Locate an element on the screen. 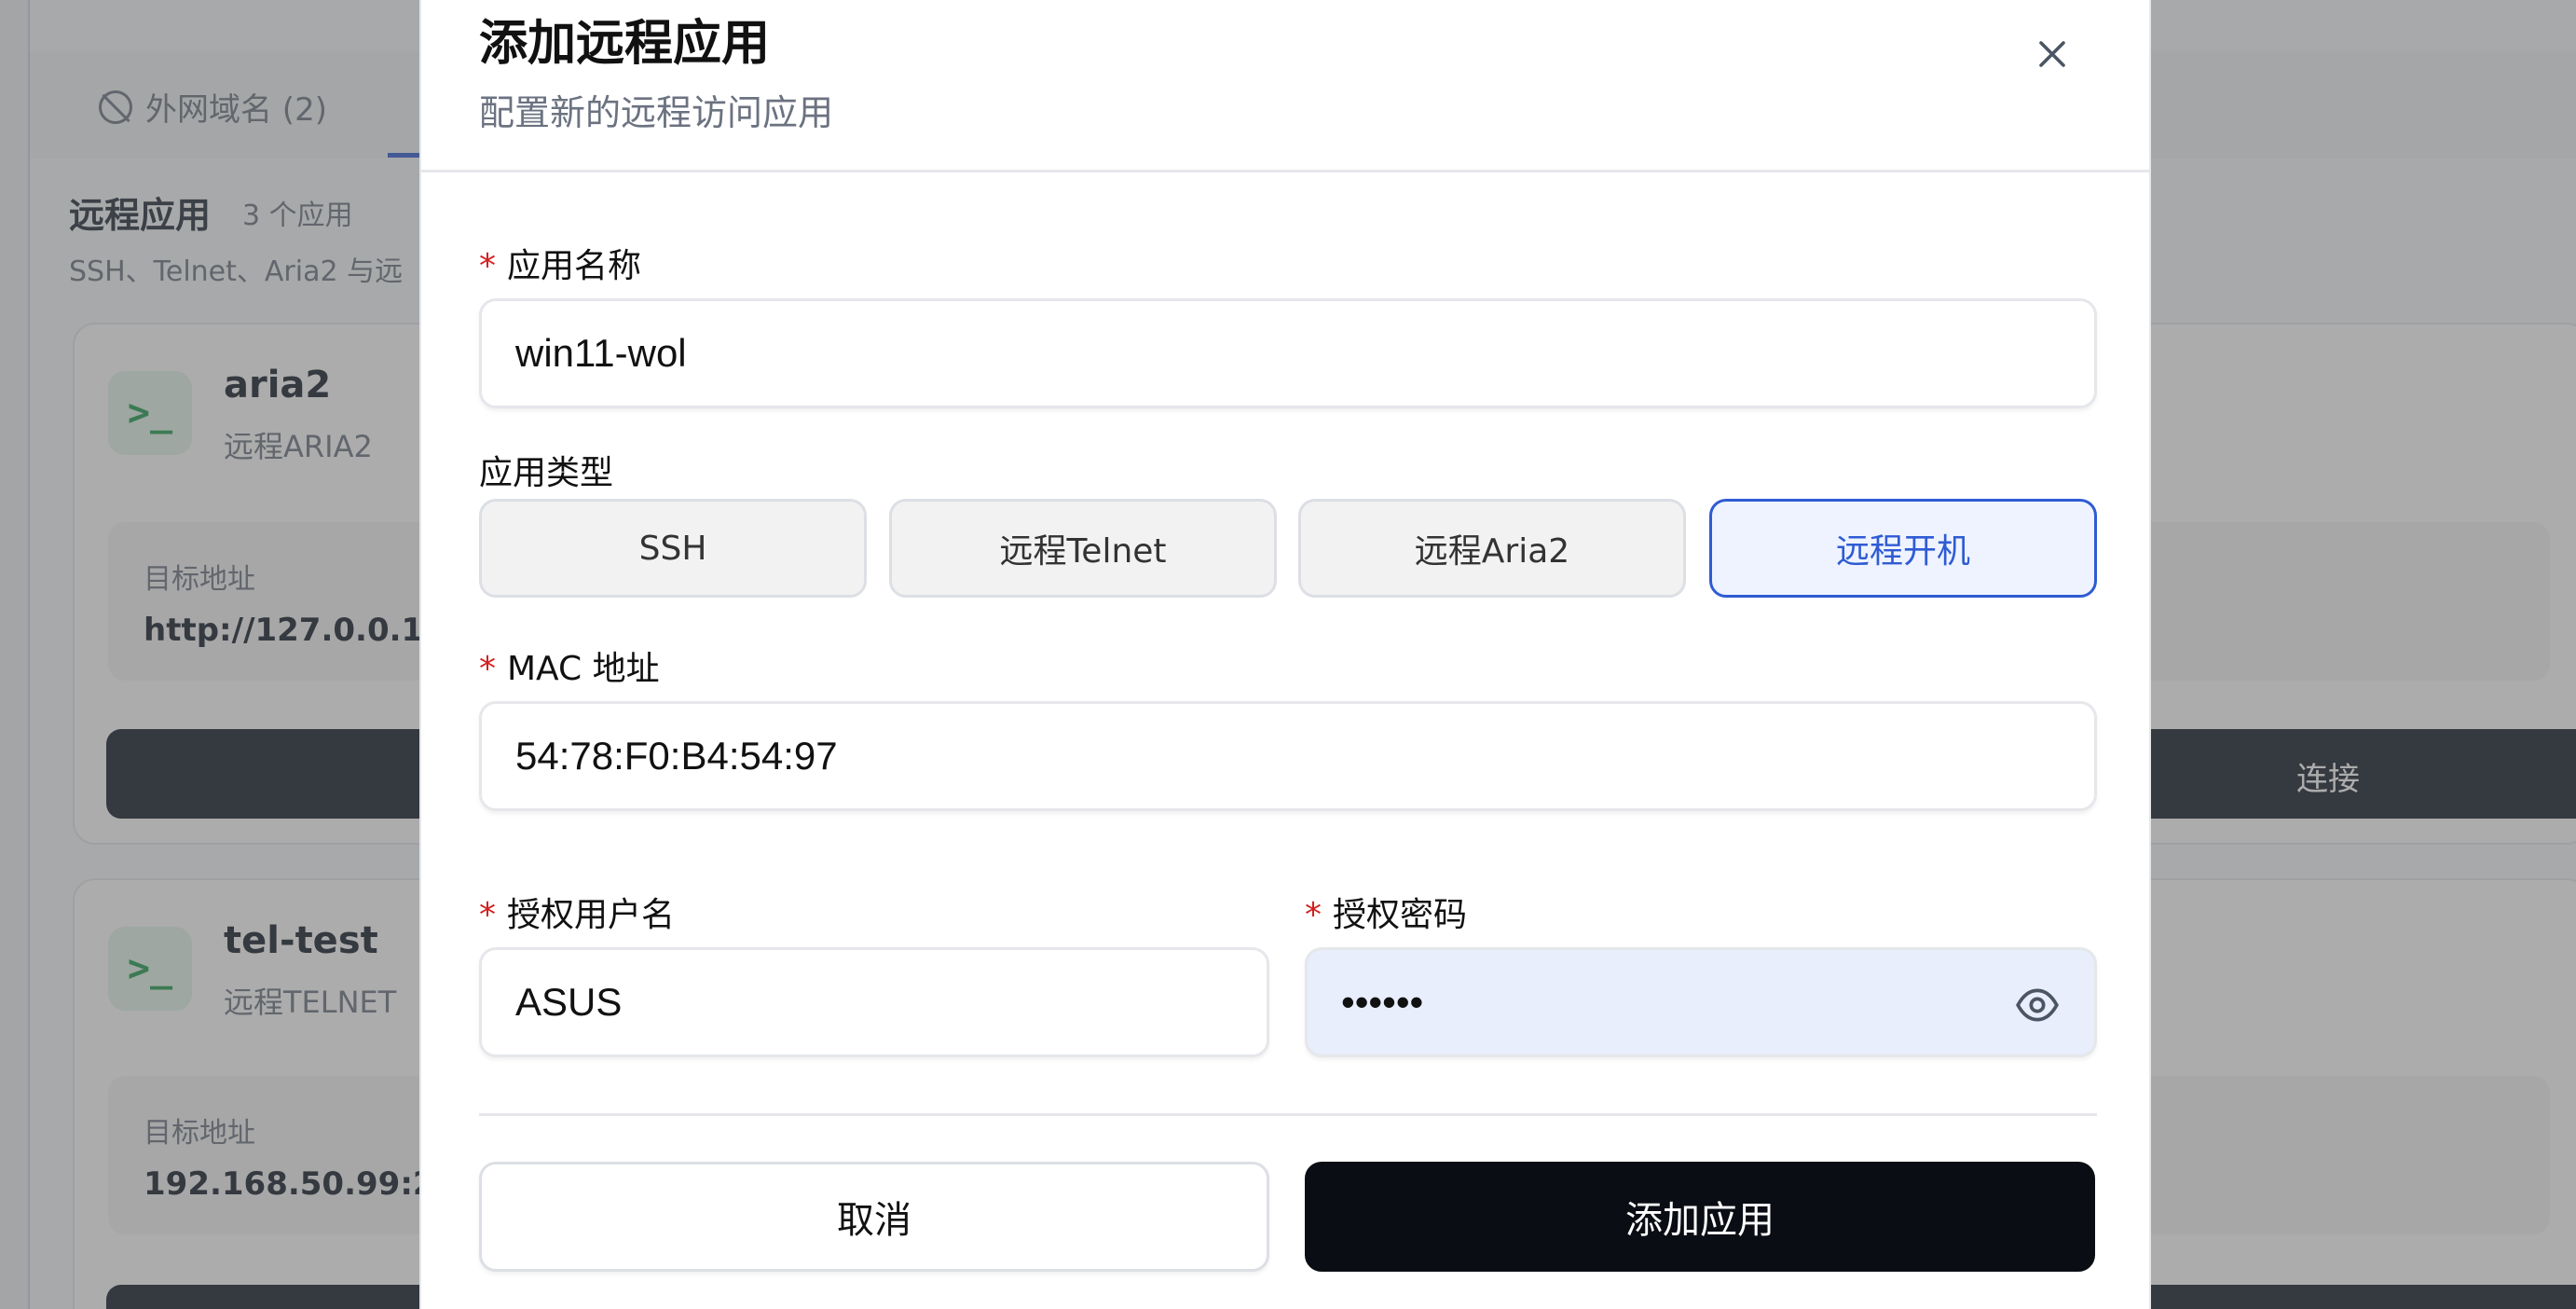  type-option-wake-on-lan: 远程开机 is located at coordinates (1903, 548).